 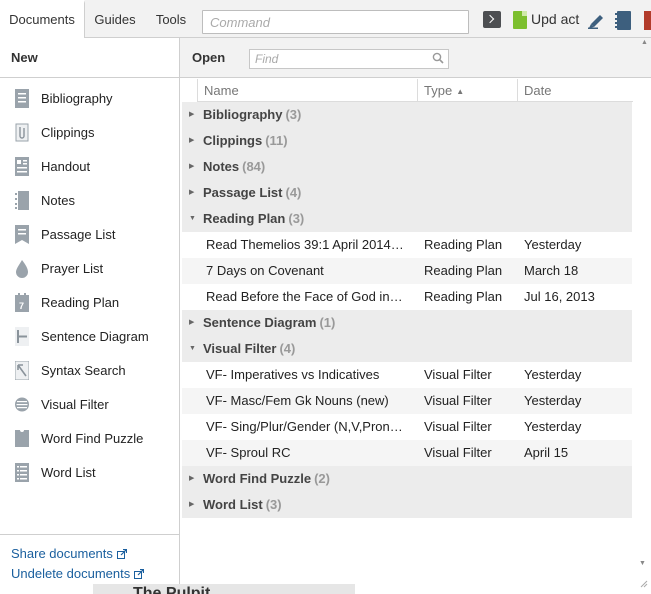 What do you see at coordinates (243, 192) in the screenshot?
I see `group-name: Passage List` at bounding box center [243, 192].